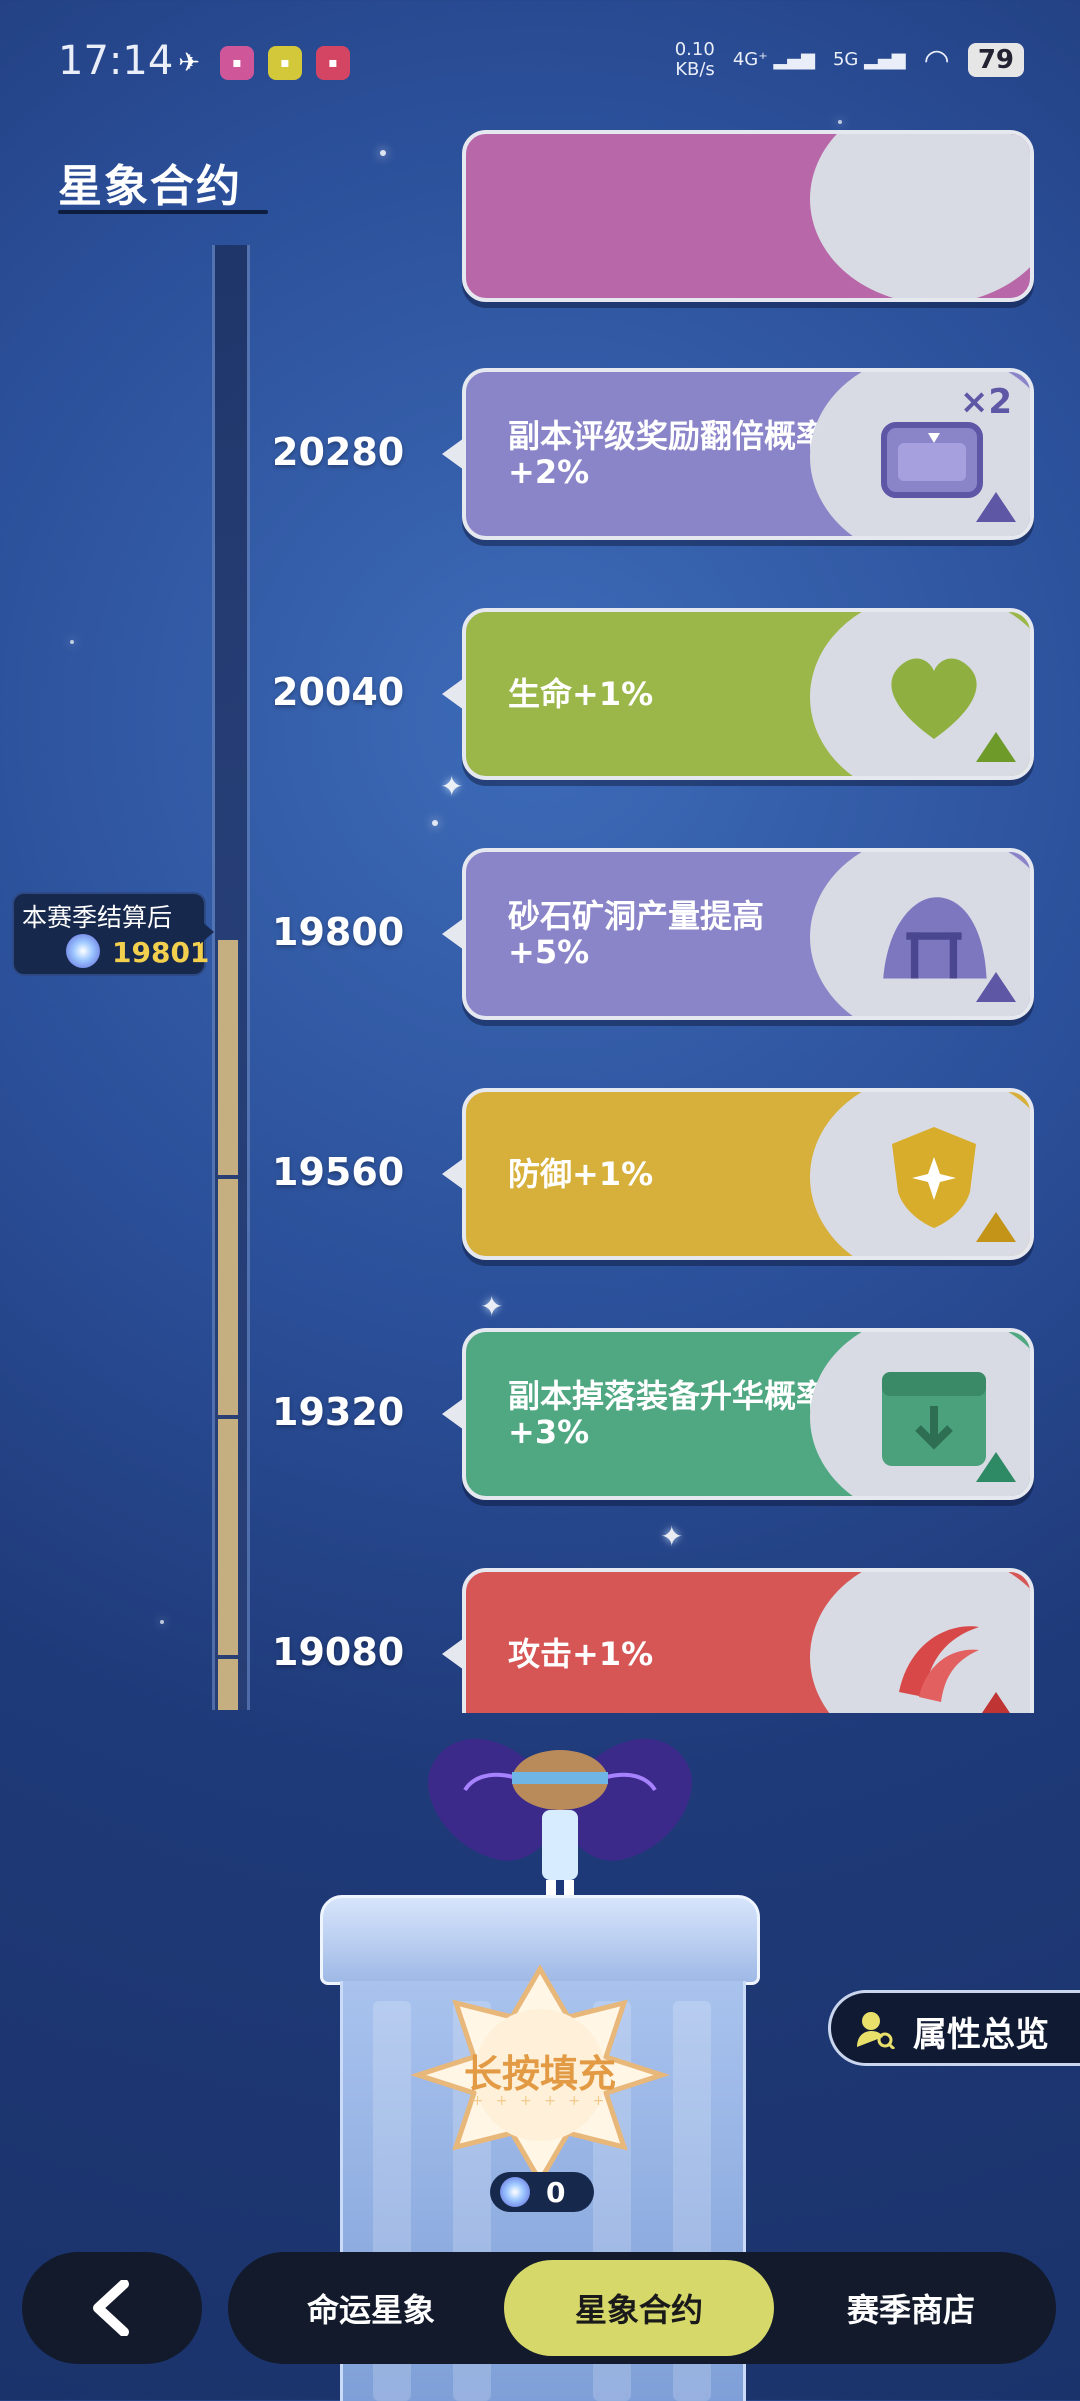 This screenshot has height=2401, width=1080. Describe the element at coordinates (639, 2308) in the screenshot. I see `tab-star-contract: 星象合约` at that location.